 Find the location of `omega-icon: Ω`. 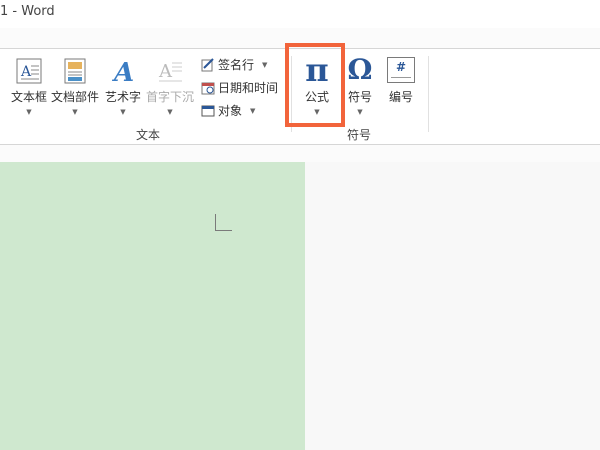

omega-icon: Ω is located at coordinates (360, 69).